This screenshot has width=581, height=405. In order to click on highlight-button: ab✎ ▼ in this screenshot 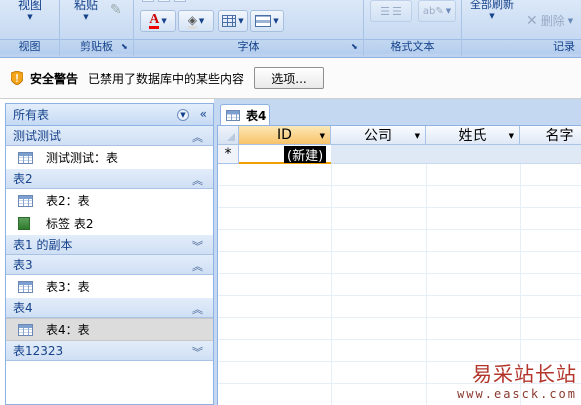, I will do `click(437, 11)`.